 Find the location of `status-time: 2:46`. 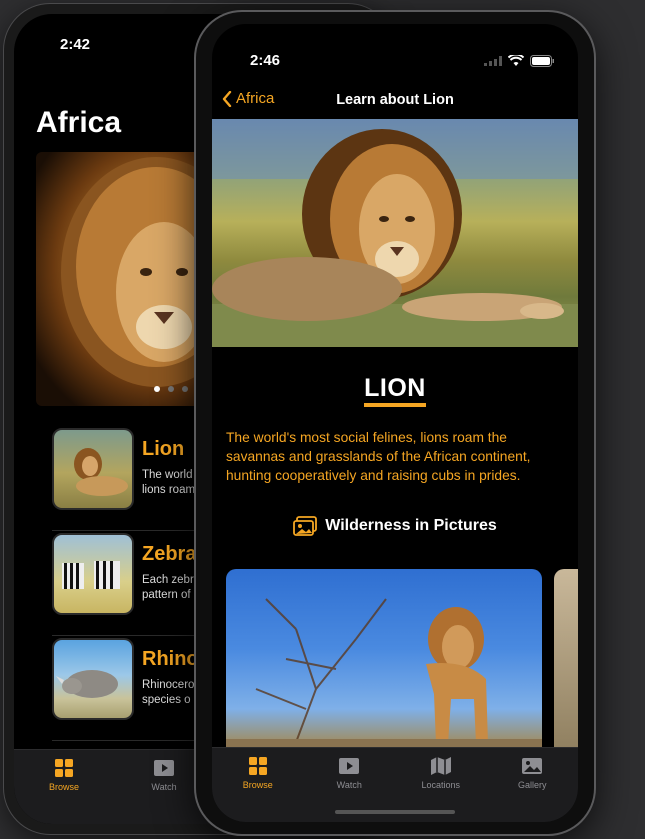

status-time: 2:46 is located at coordinates (265, 60).